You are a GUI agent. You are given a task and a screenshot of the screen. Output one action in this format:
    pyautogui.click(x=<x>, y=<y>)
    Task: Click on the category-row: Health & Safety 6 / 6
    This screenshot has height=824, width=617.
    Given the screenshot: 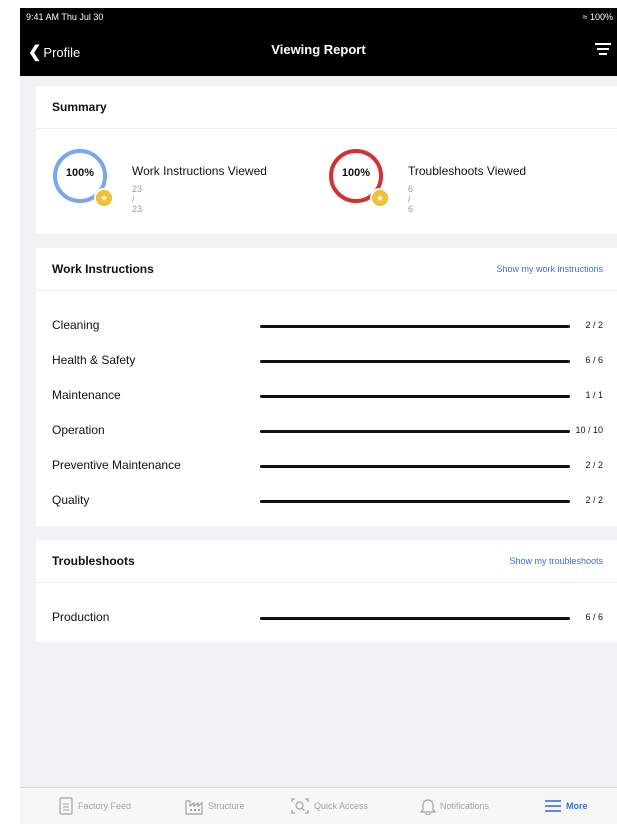 What is the action you would take?
    pyautogui.click(x=326, y=361)
    